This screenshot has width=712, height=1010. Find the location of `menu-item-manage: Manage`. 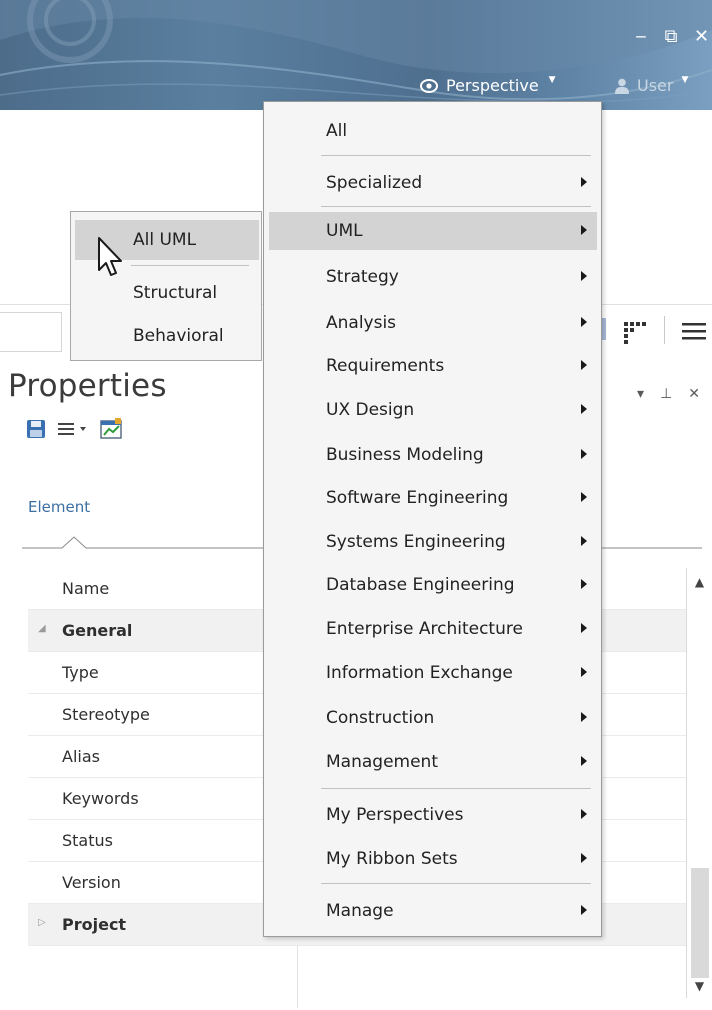

menu-item-manage: Manage is located at coordinates (433, 911).